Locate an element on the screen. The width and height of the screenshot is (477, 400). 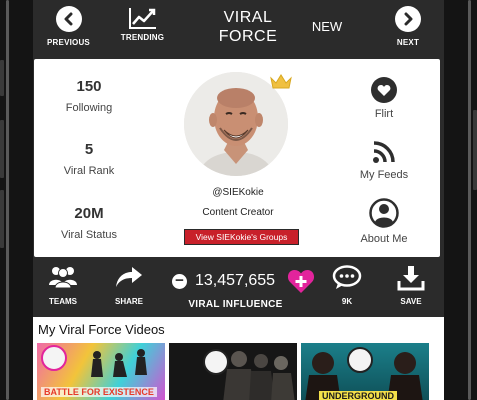
next-button: NEXT is located at coordinates (408, 28).